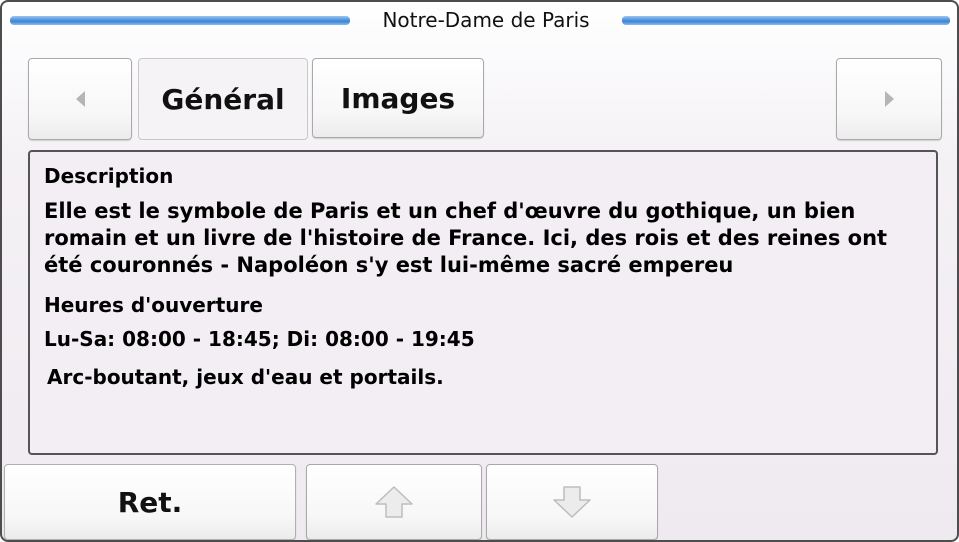 Image resolution: width=959 pixels, height=542 pixels. Describe the element at coordinates (786, 20) in the screenshot. I see `title-decoration-right` at that location.